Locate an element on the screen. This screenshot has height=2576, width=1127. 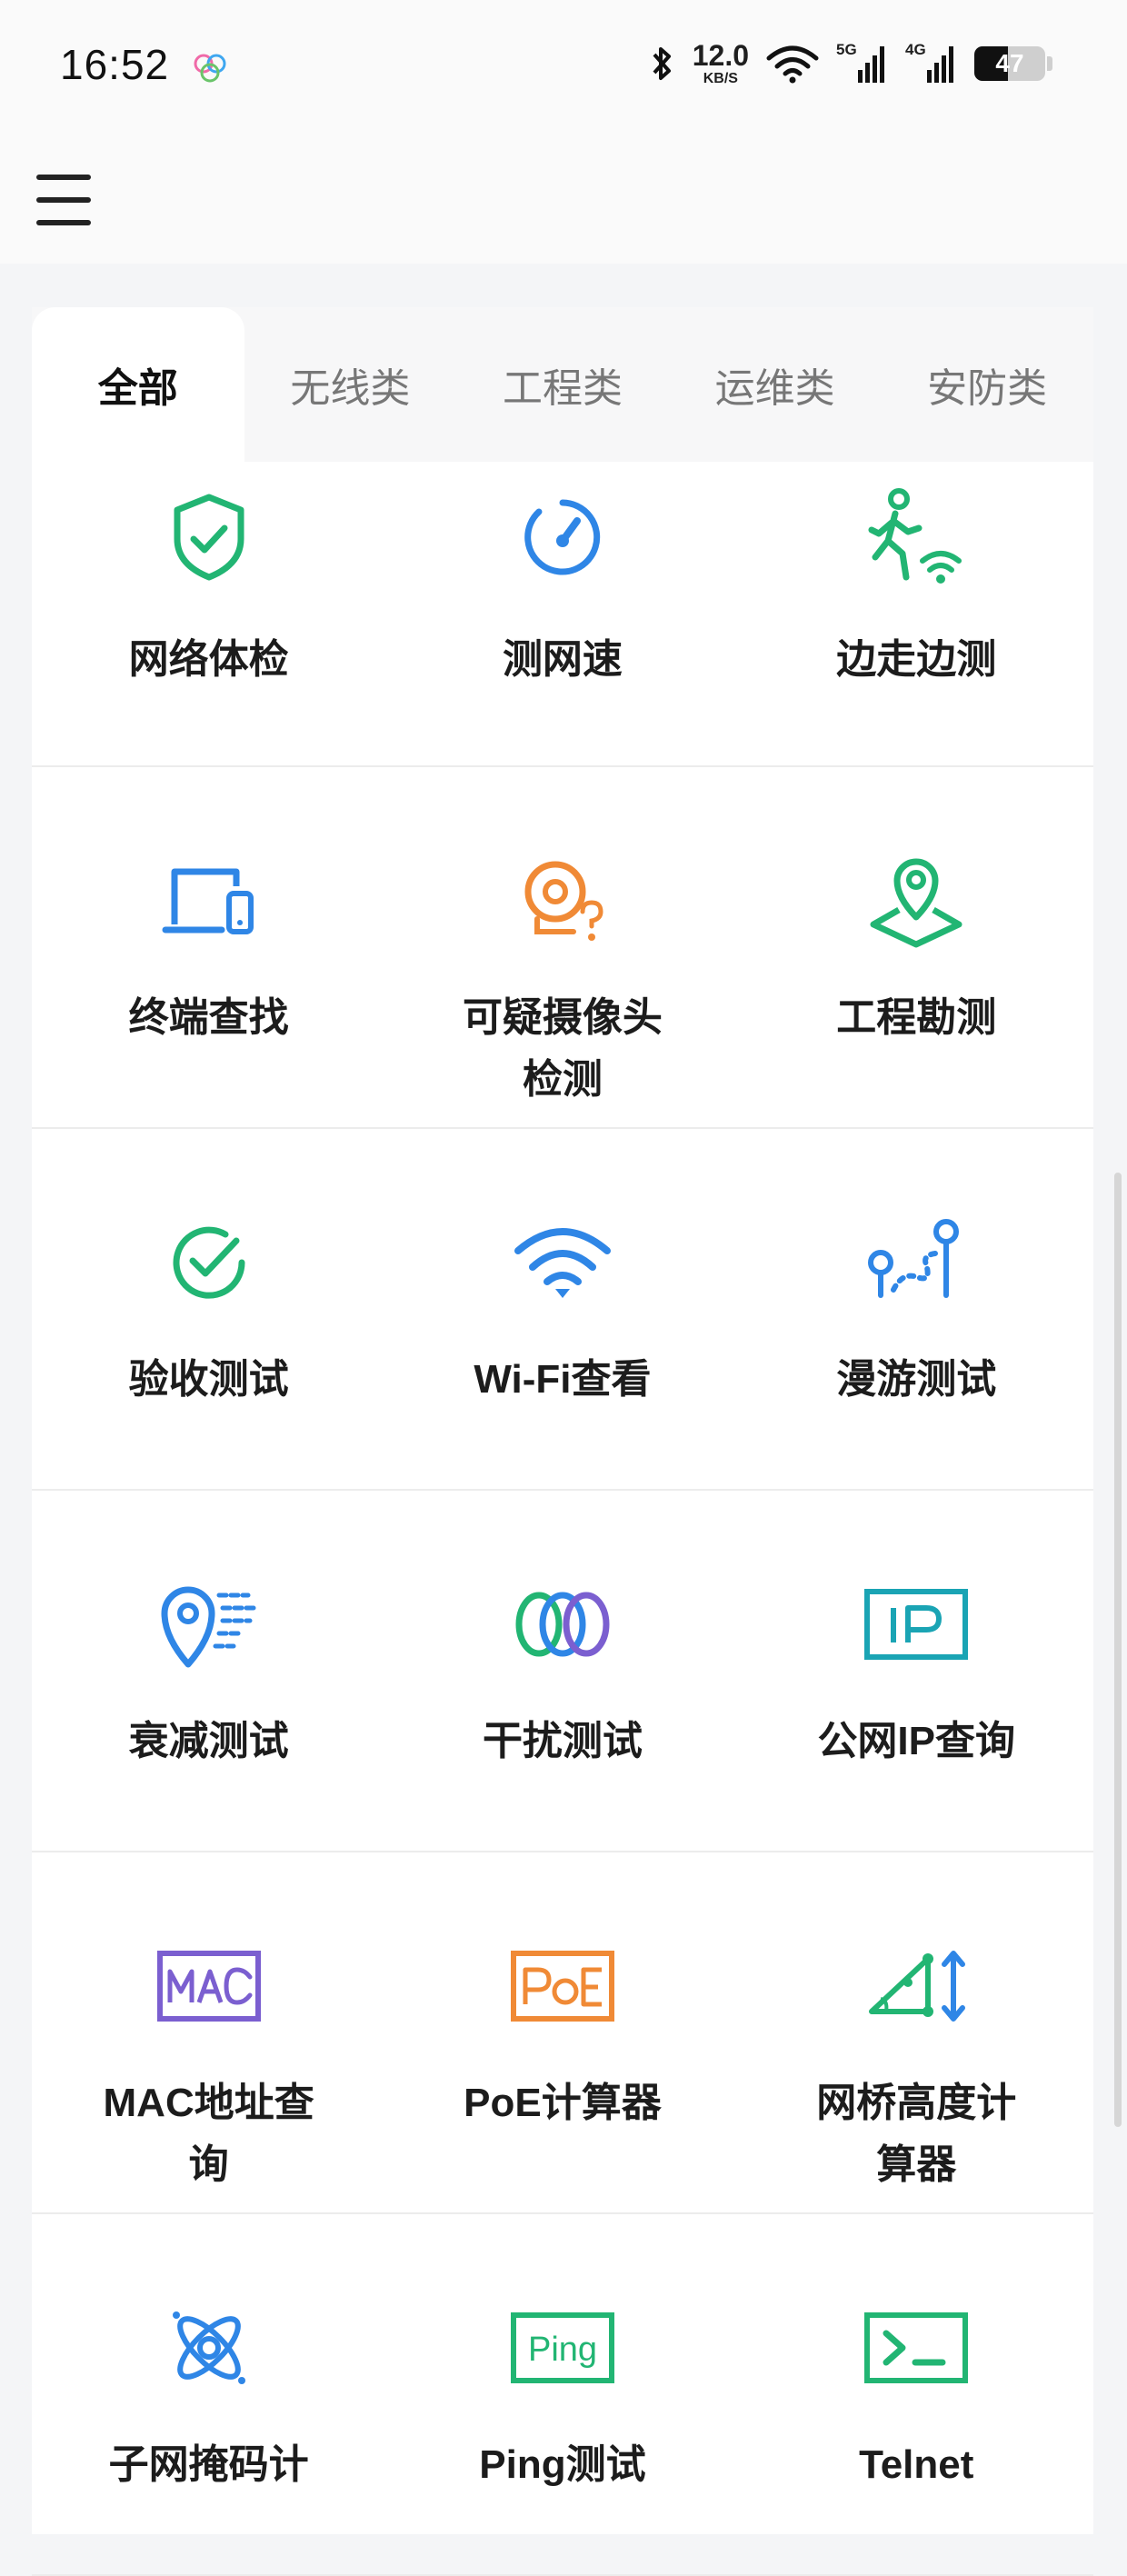
devices-icon is located at coordinates (209, 900).